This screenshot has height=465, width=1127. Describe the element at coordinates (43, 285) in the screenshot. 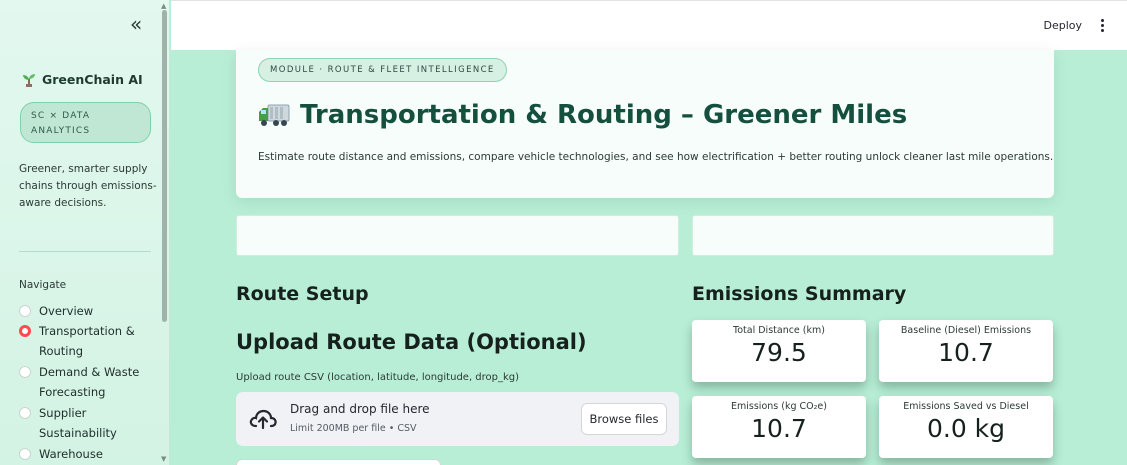

I see `navigate-label: Navigate` at that location.